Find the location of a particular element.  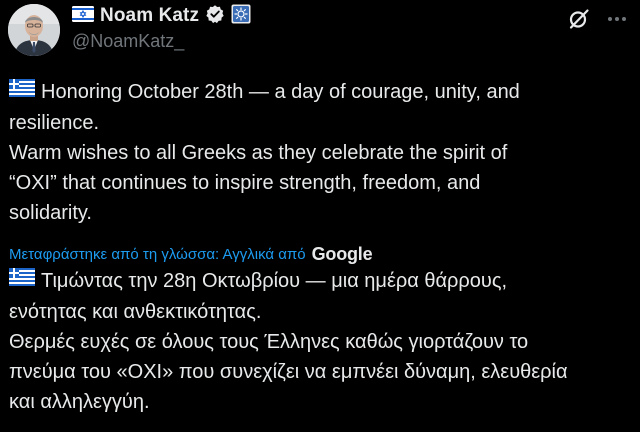

text-line: resilience. is located at coordinates (54, 122).